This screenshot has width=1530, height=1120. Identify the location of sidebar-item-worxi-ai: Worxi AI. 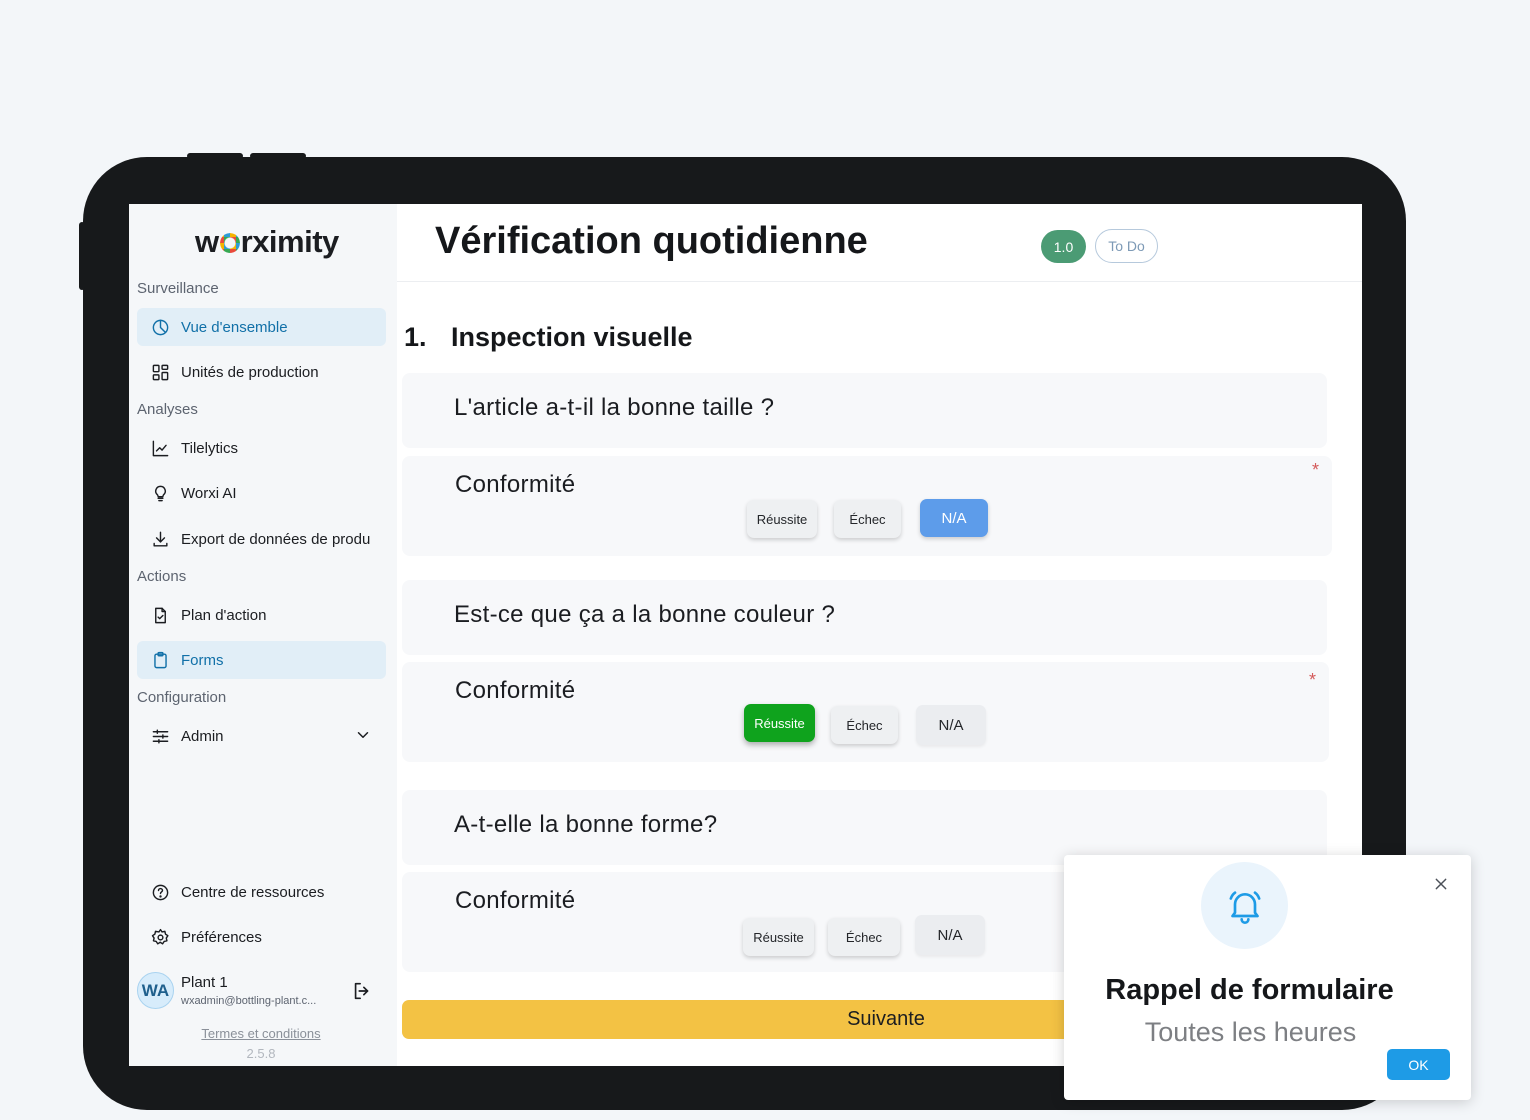
(261, 493).